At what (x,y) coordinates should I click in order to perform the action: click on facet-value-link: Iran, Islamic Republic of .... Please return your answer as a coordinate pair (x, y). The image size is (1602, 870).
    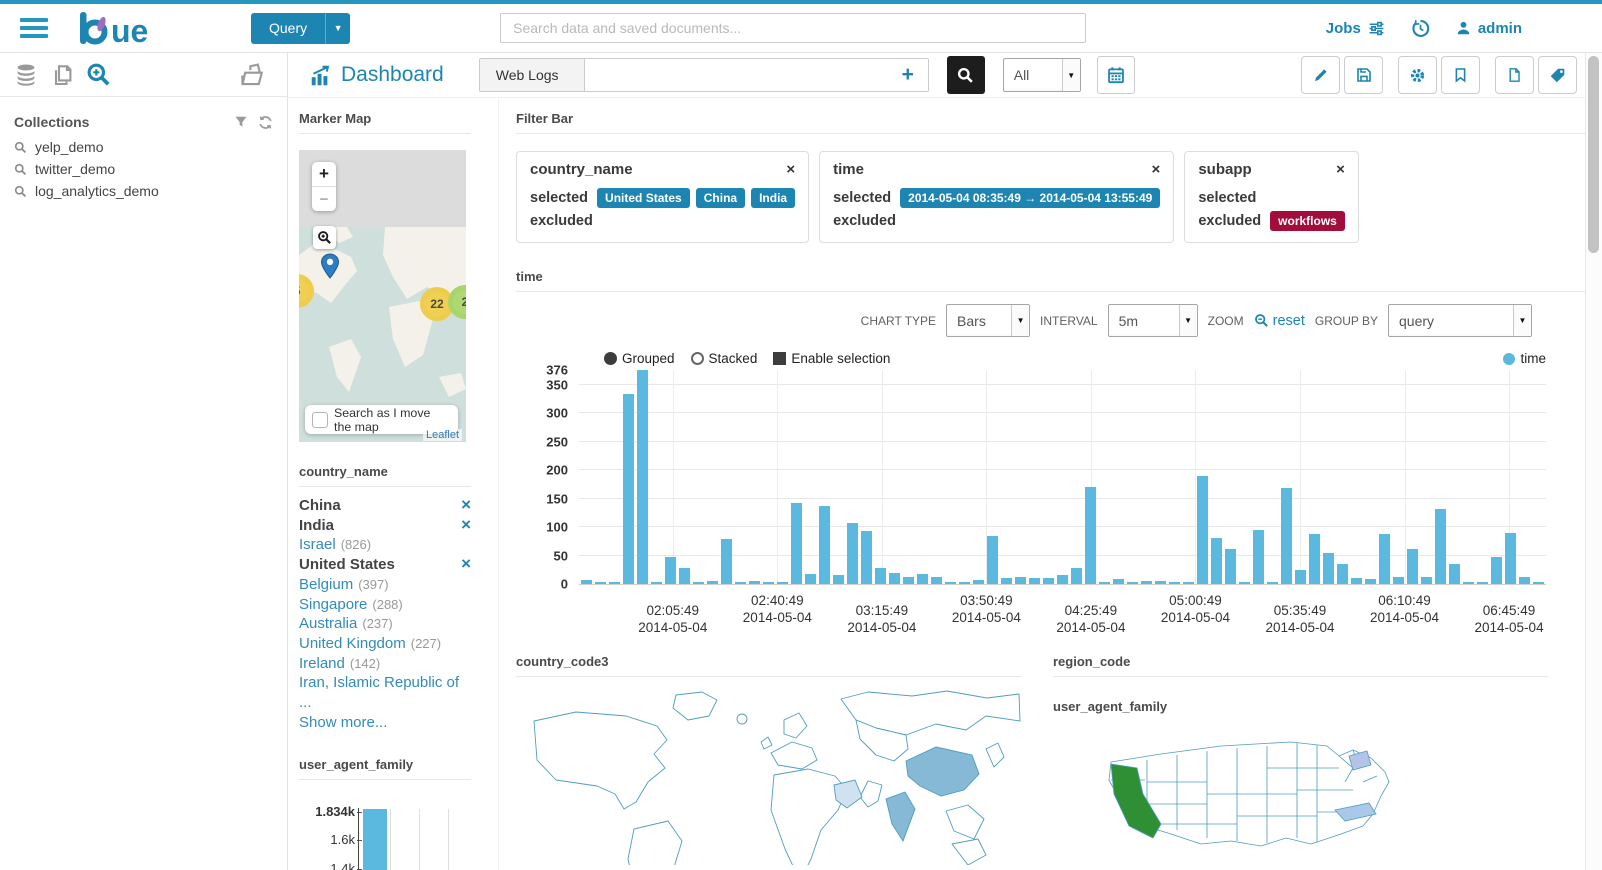
    Looking at the image, I should click on (385, 692).